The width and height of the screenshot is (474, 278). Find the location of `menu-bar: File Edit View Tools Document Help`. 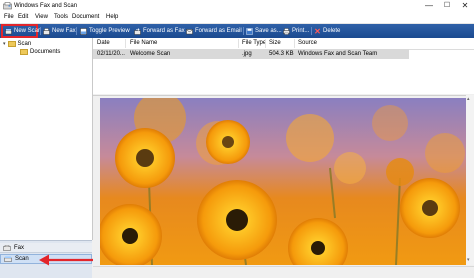

menu-bar: File Edit View Tools Document Help is located at coordinates (237, 18).